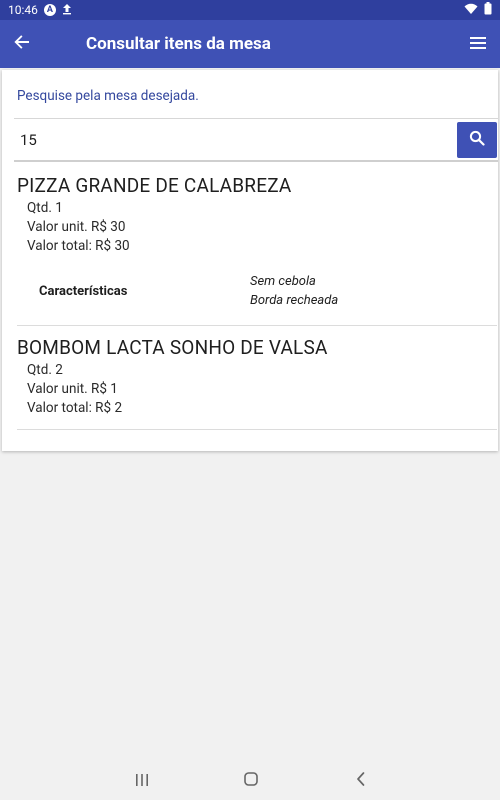 This screenshot has height=800, width=500. I want to click on back-button, so click(22, 44).